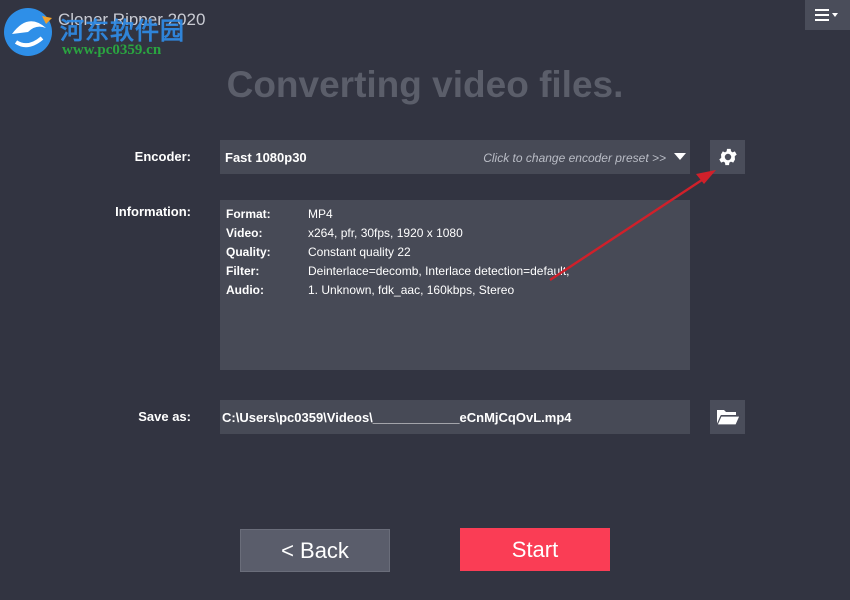  I want to click on save-as-label: Save as:, so click(164, 416).